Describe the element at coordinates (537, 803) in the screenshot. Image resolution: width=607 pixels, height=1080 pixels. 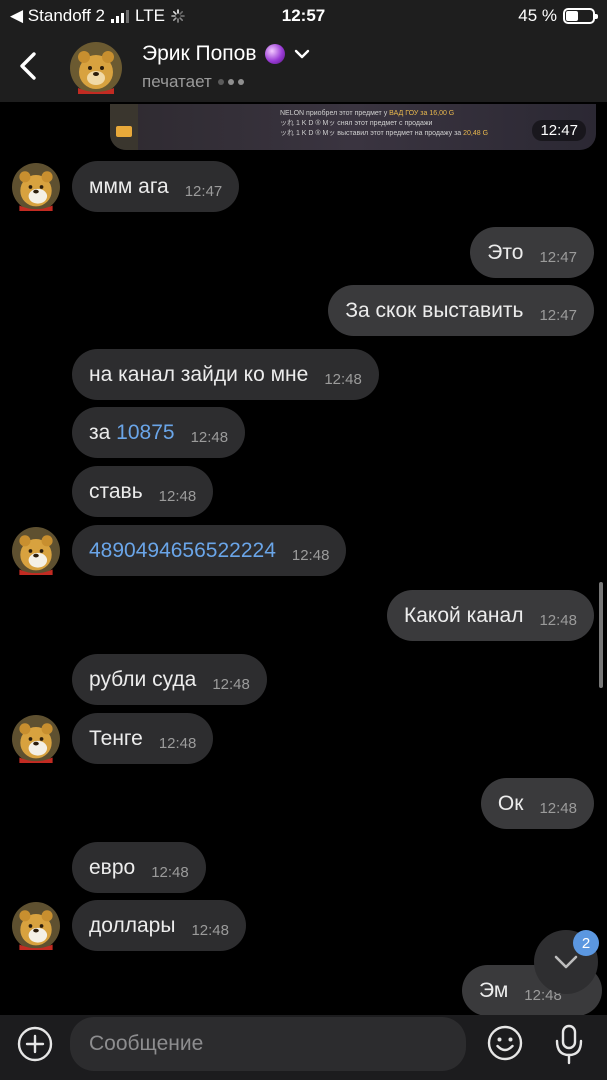
I see `message-out: Ок 12:48` at that location.